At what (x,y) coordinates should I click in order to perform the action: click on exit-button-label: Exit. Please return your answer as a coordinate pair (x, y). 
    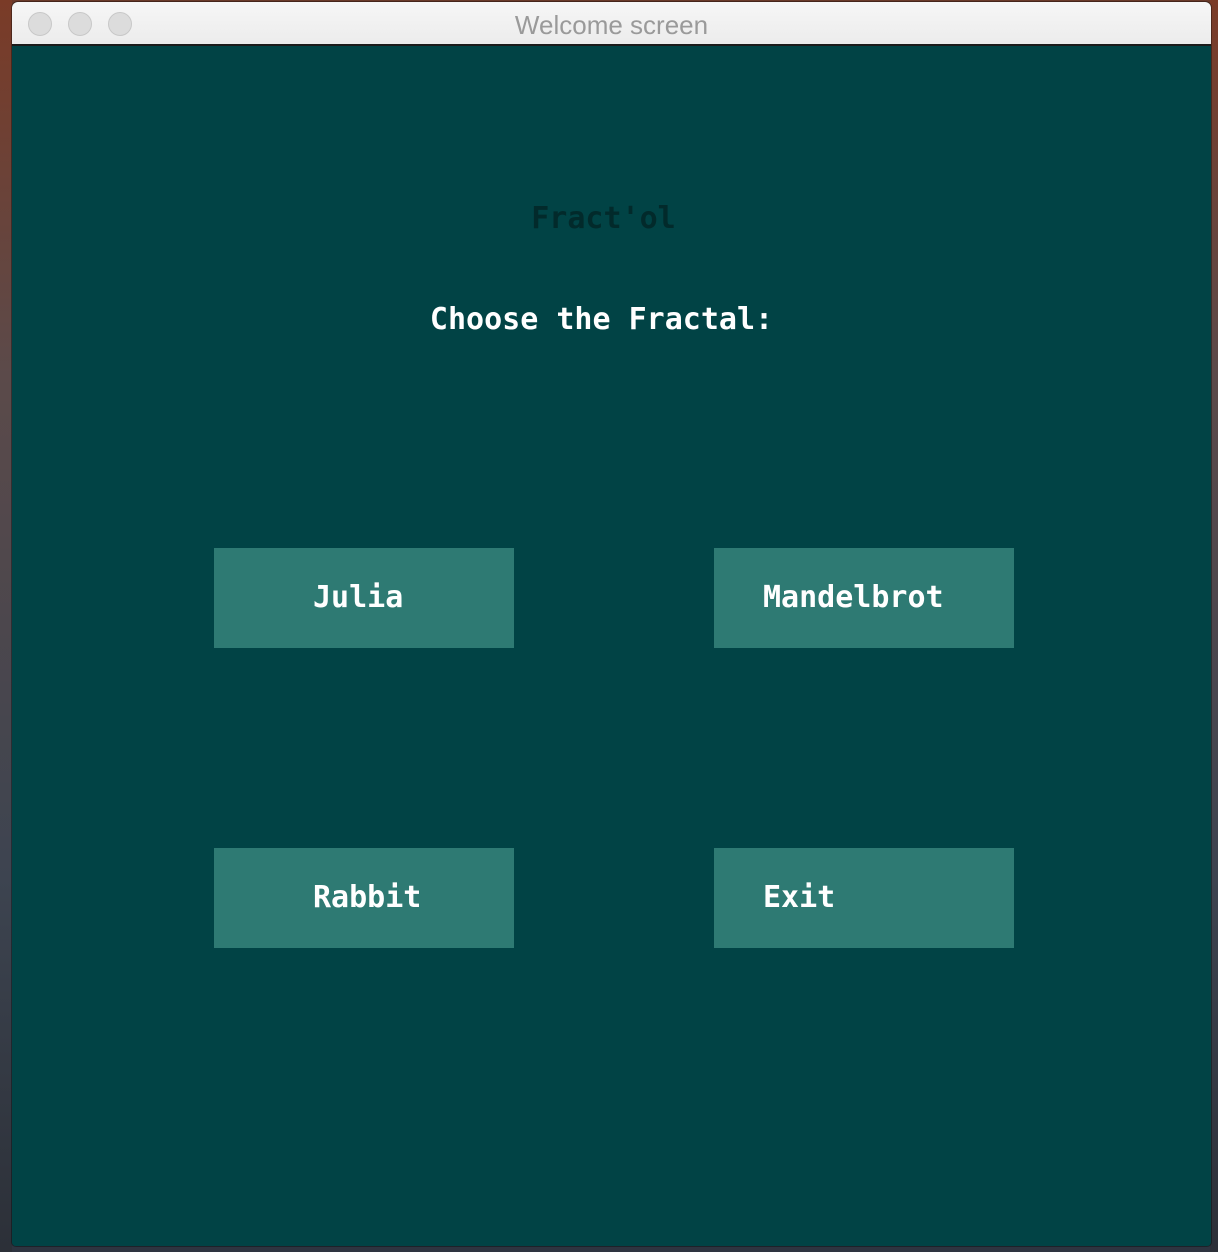
    Looking at the image, I should click on (799, 897).